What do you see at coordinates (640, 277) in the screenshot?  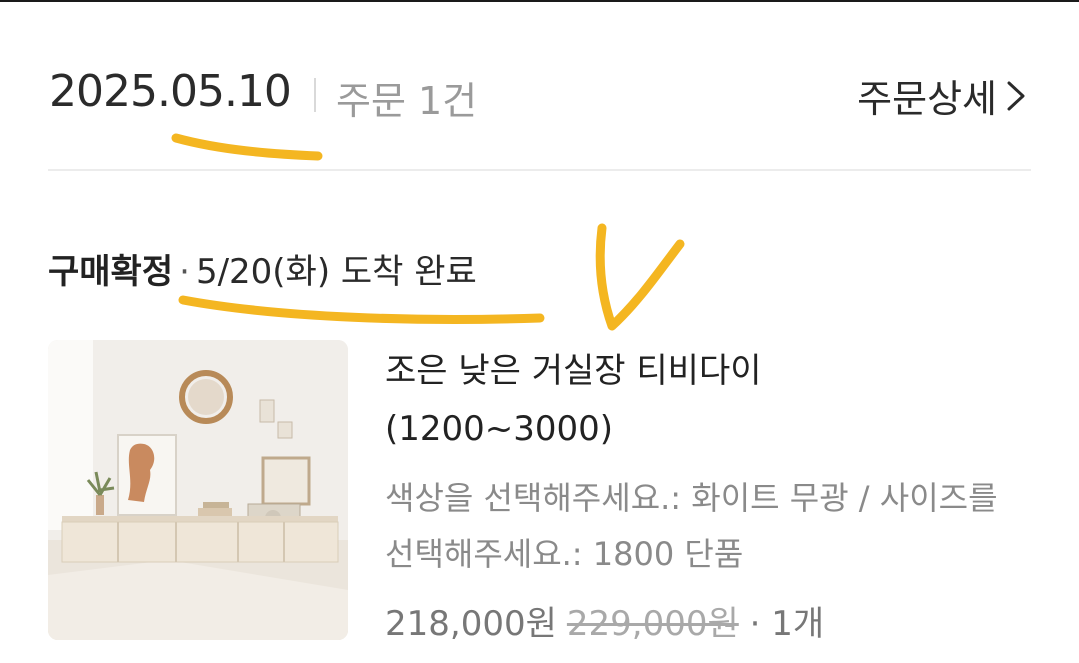 I see `check-mark-icon` at bounding box center [640, 277].